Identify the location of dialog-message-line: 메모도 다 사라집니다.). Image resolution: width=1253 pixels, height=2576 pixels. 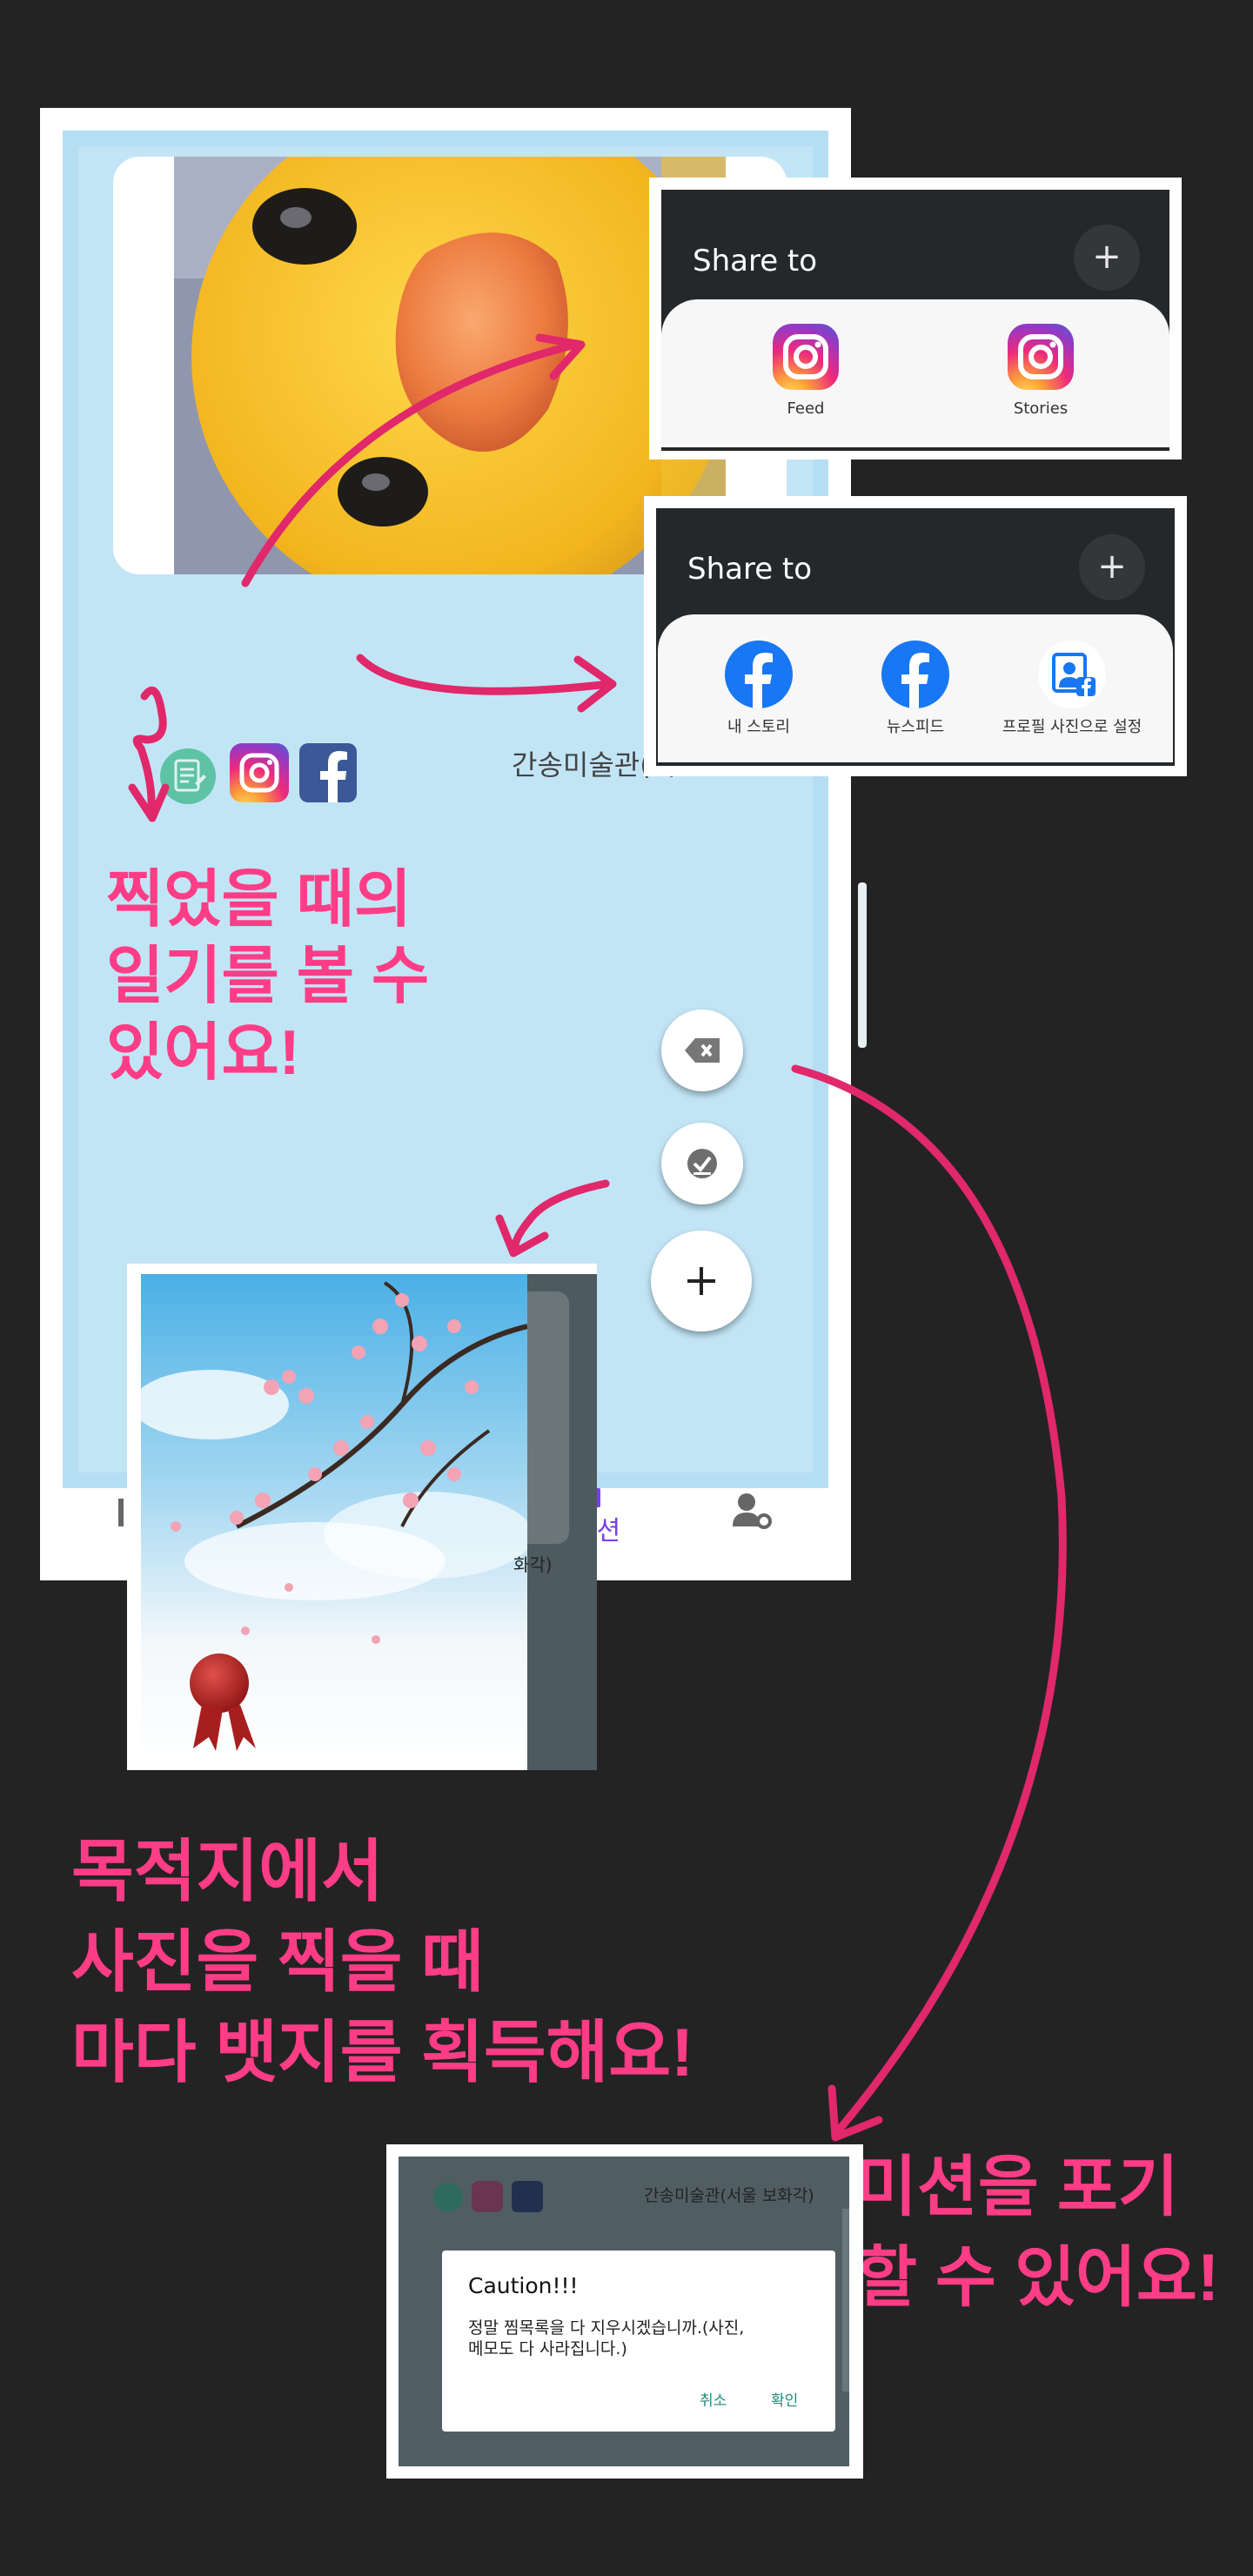
(547, 2349).